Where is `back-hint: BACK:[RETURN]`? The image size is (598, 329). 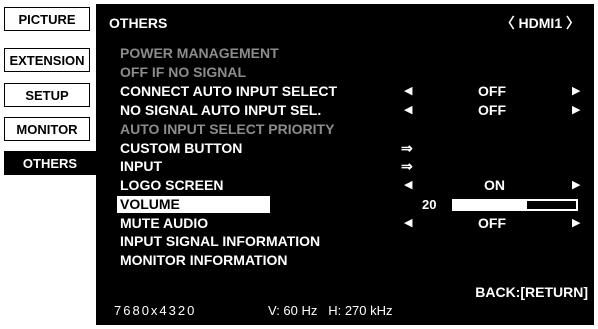
back-hint: BACK:[RETURN] is located at coordinates (531, 292).